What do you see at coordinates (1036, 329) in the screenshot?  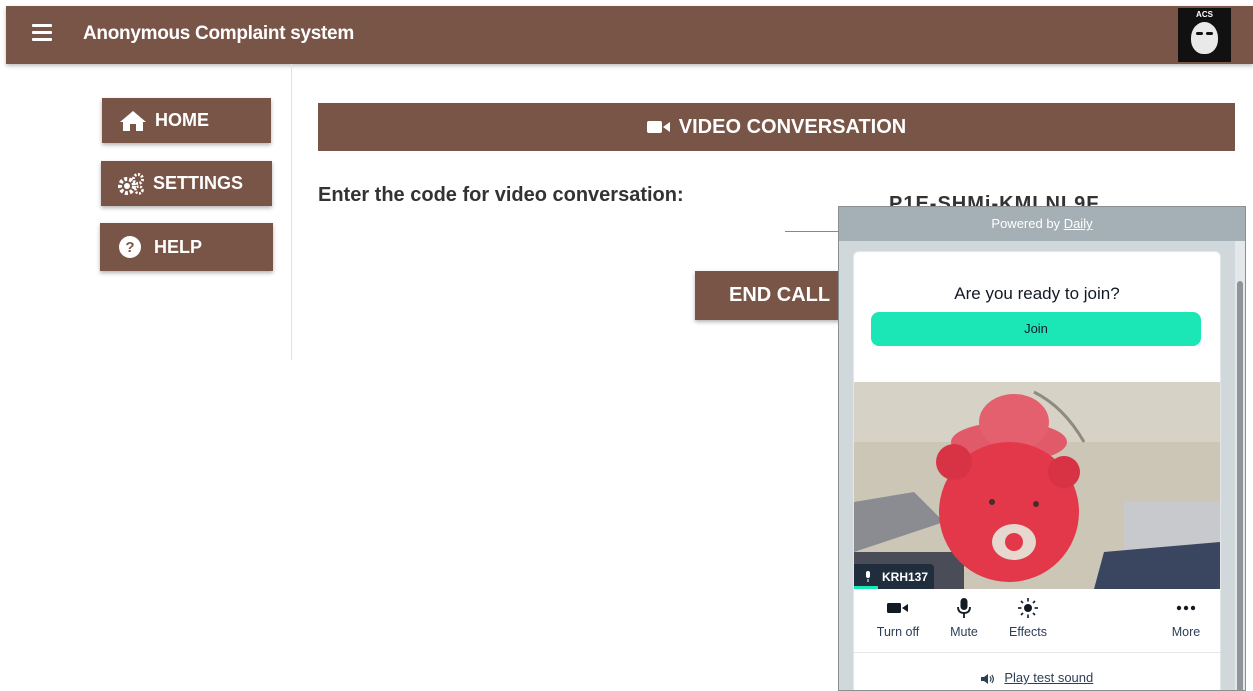 I see `join-button: Join` at bounding box center [1036, 329].